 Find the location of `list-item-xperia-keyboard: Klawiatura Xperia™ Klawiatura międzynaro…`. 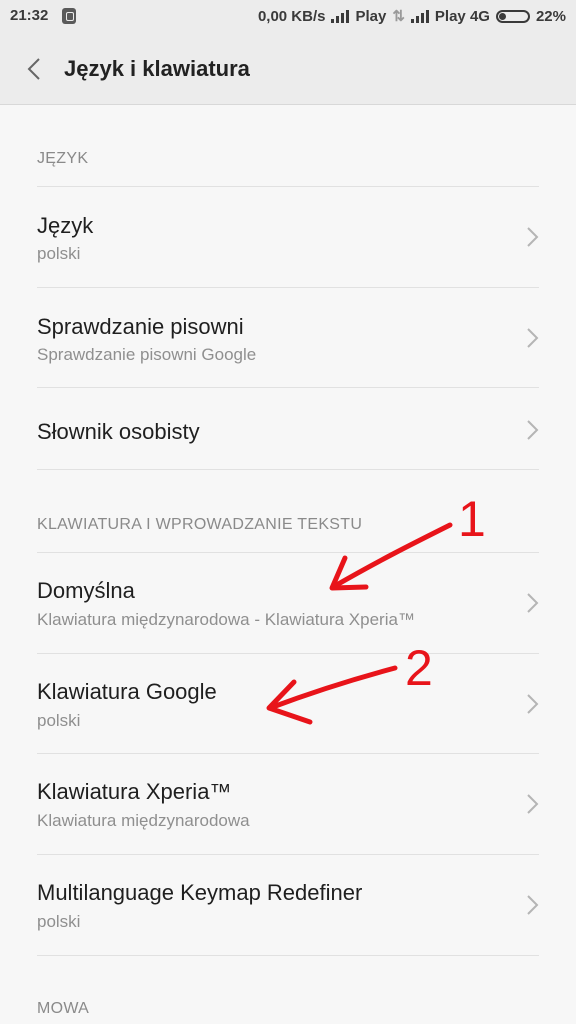

list-item-xperia-keyboard: Klawiatura Xperia™ Klawiatura międzynaro… is located at coordinates (288, 804).